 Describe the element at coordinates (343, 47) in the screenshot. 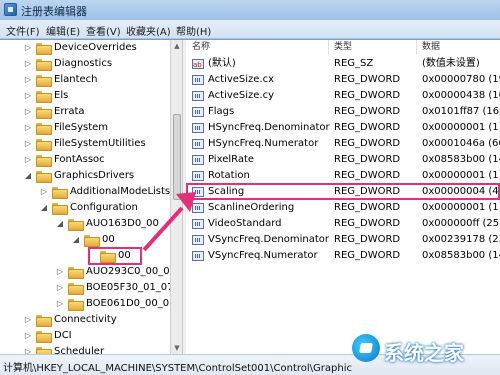

I see `column-header-type: 类型` at that location.